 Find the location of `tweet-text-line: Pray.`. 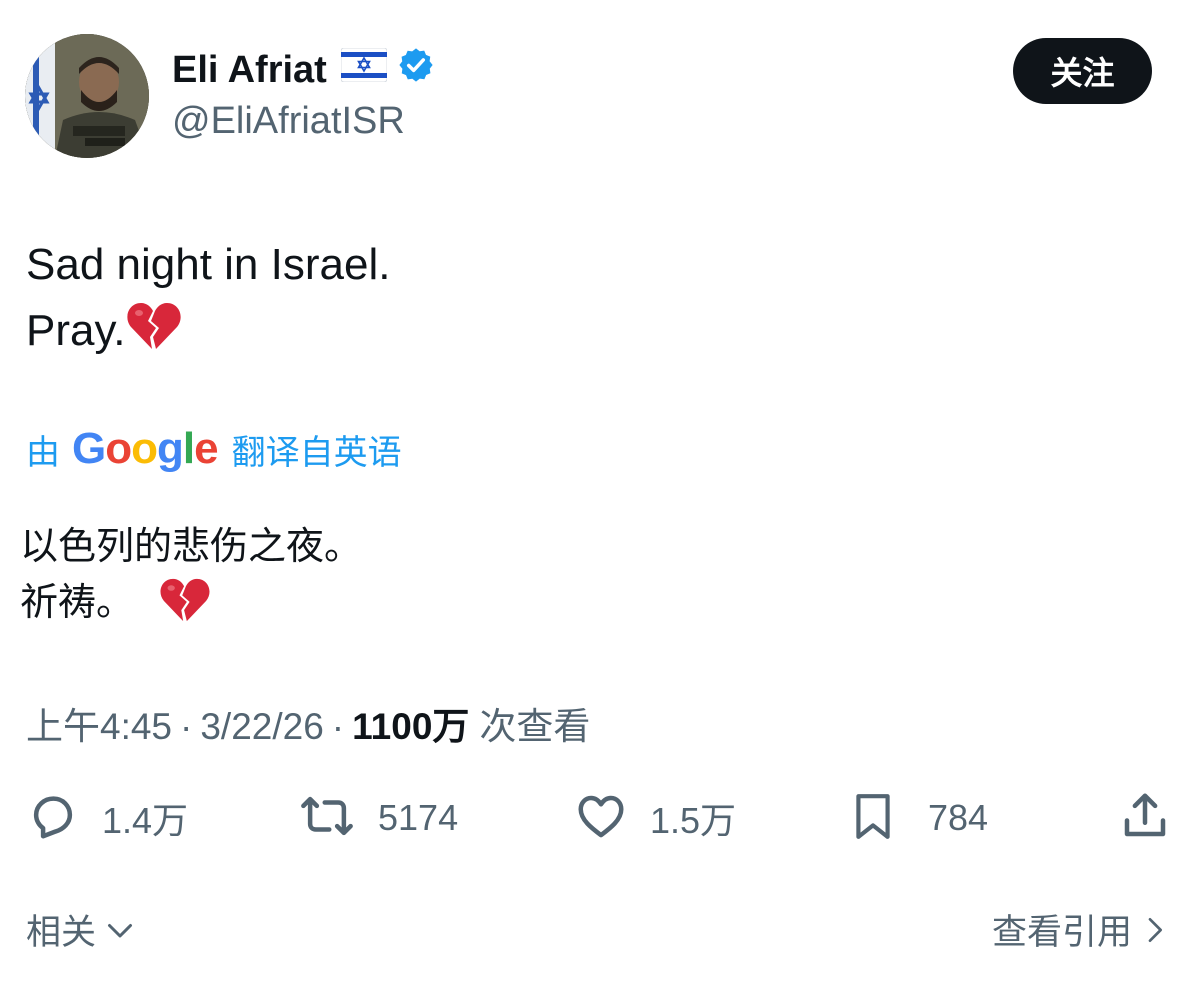

tweet-text-line: Pray. is located at coordinates (208, 334).